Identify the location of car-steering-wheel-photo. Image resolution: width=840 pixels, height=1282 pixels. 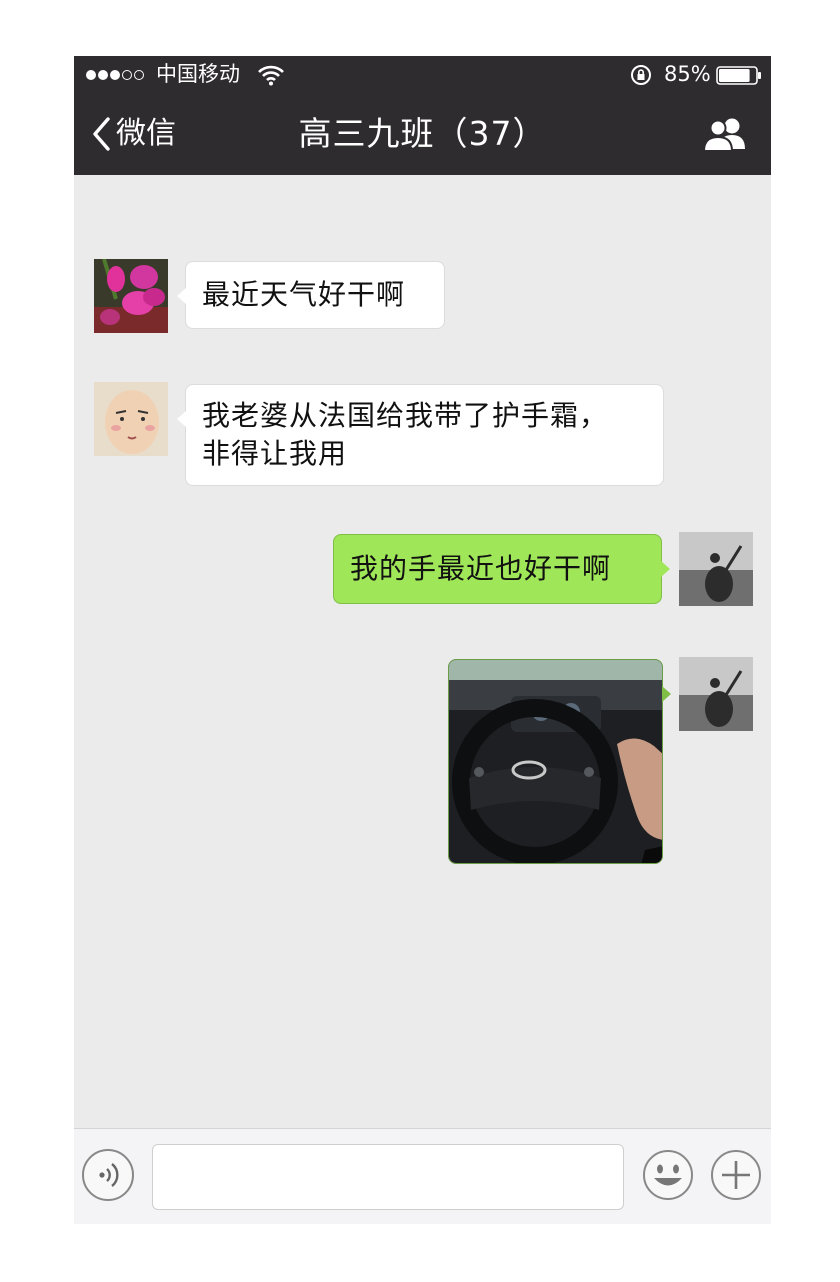
(555, 761).